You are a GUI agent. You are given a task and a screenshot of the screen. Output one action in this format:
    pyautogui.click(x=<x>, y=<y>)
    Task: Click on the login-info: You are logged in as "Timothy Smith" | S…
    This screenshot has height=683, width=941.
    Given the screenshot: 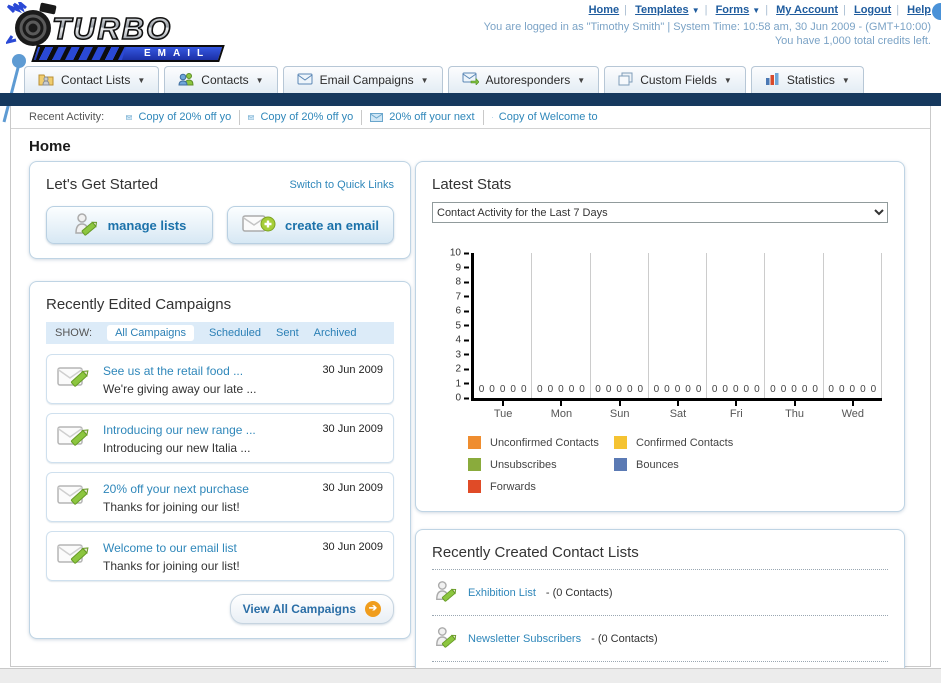 What is the action you would take?
    pyautogui.click(x=707, y=27)
    